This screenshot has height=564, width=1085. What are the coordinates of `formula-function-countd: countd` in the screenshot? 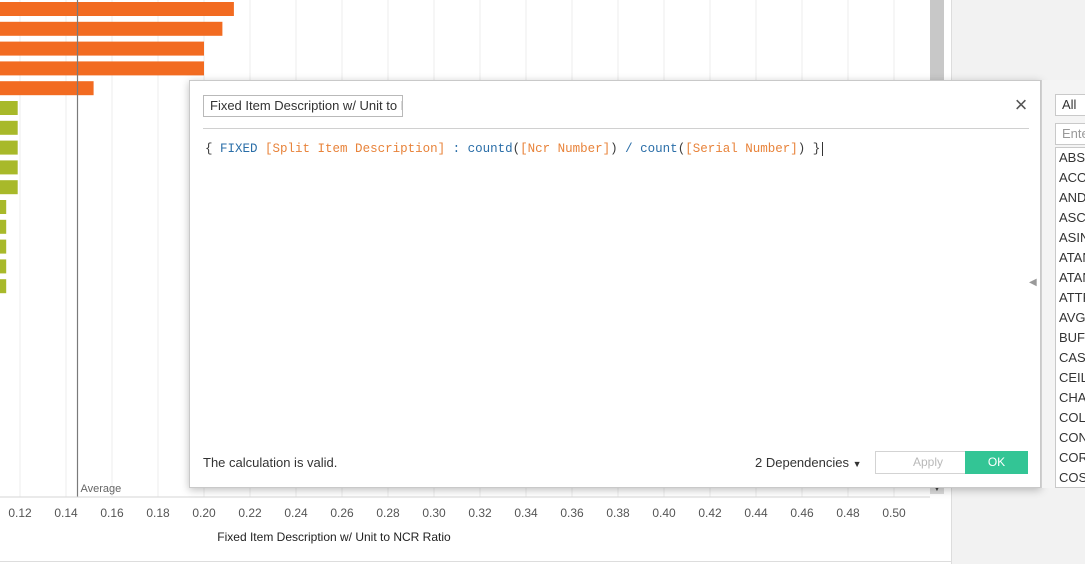 It's located at (490, 149).